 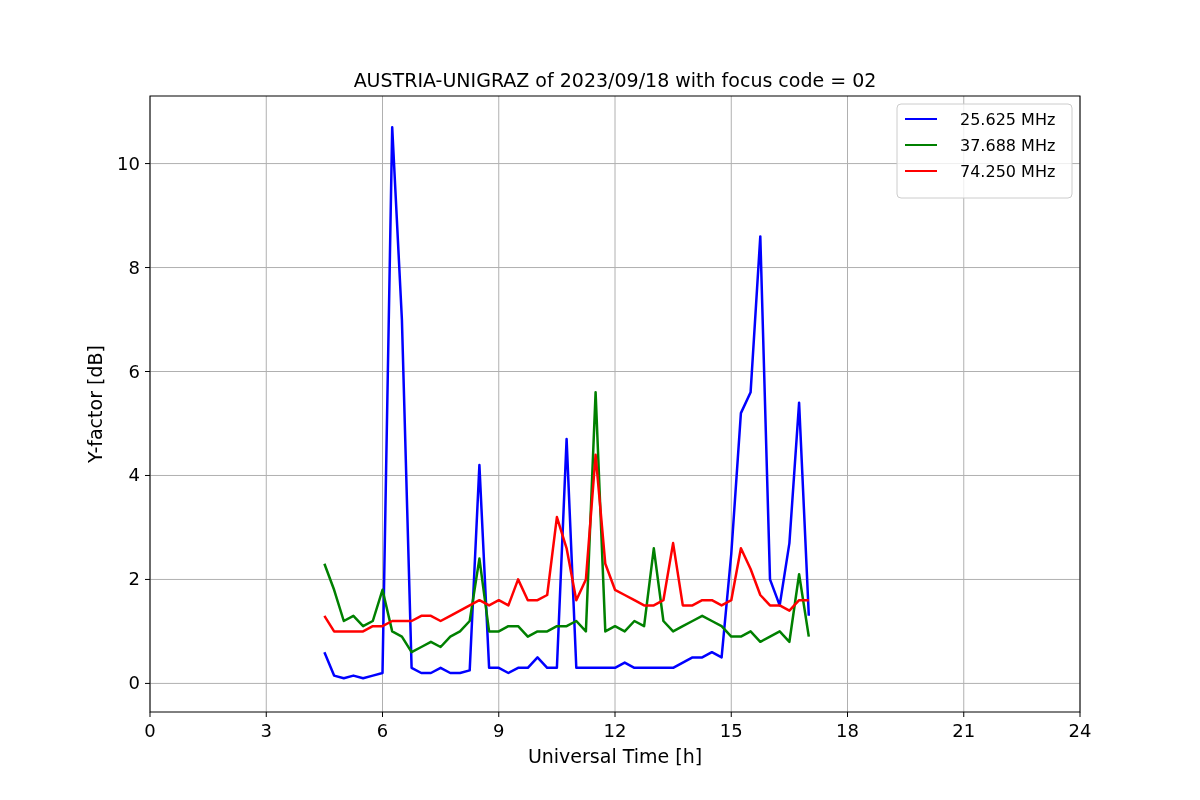 What do you see at coordinates (134, 267) in the screenshot?
I see `tick-label: 8` at bounding box center [134, 267].